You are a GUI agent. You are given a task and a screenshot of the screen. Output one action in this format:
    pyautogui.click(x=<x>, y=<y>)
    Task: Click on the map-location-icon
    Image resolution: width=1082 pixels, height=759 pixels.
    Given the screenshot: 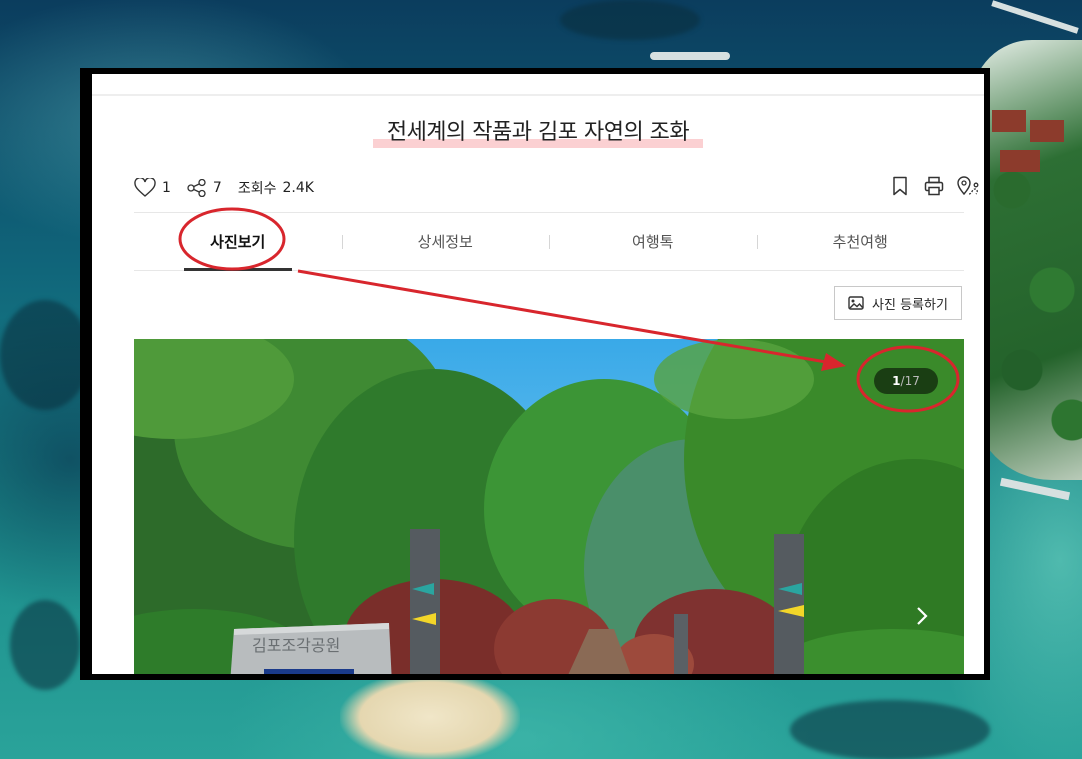 What is the action you would take?
    pyautogui.click(x=968, y=186)
    